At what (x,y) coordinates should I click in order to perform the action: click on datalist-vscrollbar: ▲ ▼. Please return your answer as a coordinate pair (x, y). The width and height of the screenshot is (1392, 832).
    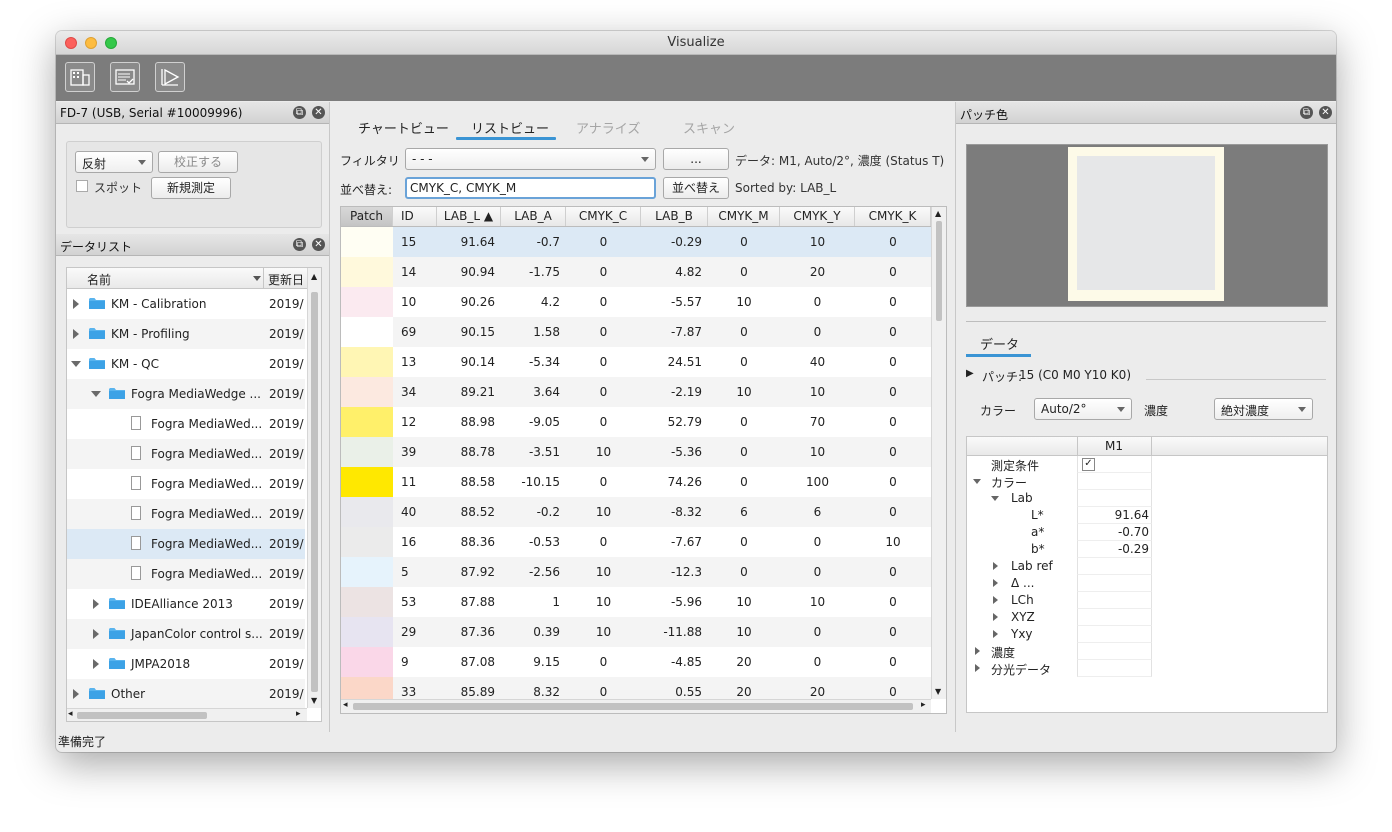
    Looking at the image, I should click on (314, 488).